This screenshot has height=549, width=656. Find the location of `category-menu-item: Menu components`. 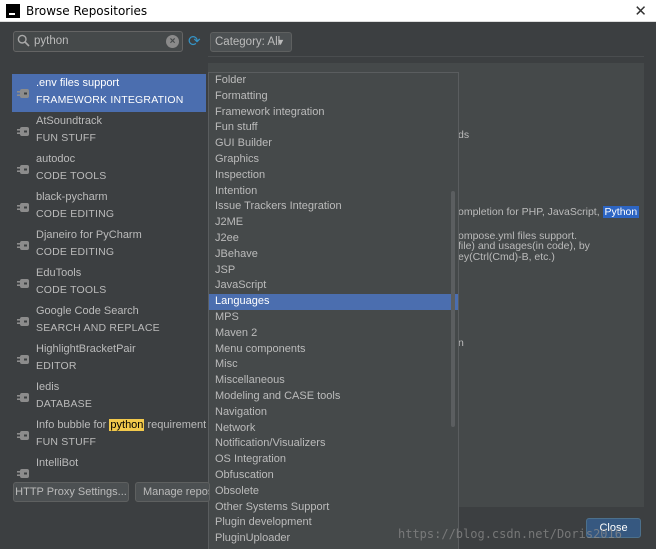

category-menu-item: Menu components is located at coordinates (333, 350).